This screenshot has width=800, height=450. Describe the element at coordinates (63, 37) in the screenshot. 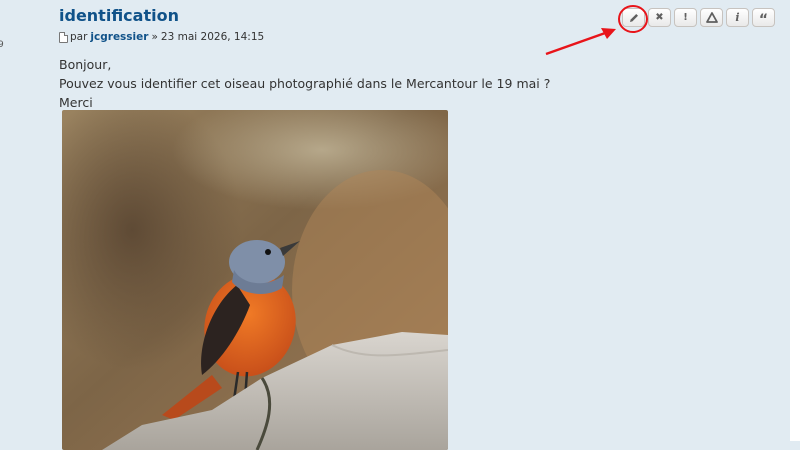

I see `post-file-icon` at that location.